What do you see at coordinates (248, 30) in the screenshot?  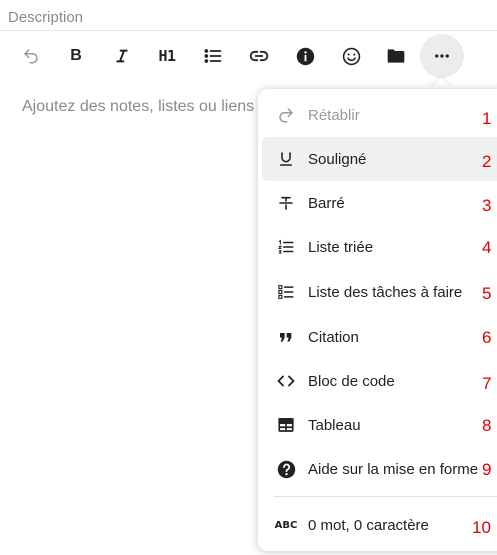 I see `description-divider` at bounding box center [248, 30].